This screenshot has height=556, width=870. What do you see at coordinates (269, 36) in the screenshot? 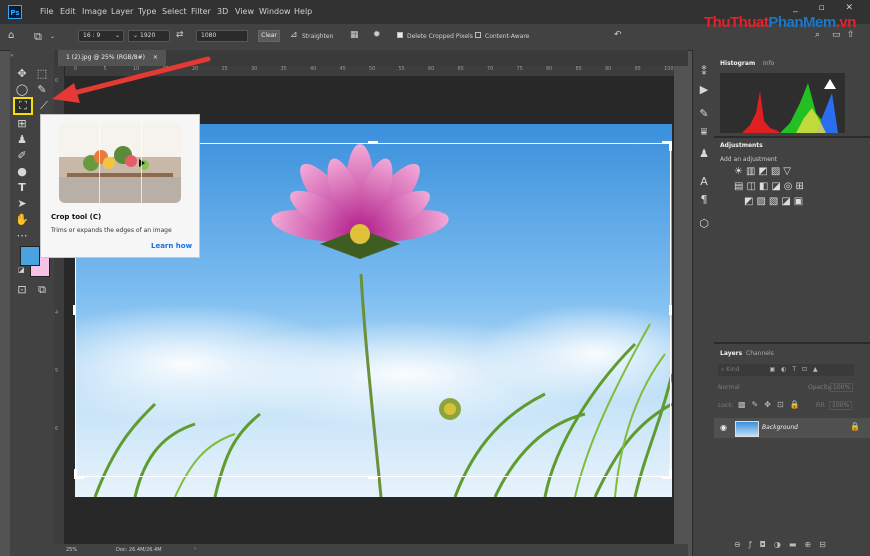
I see `clear-button: Clear` at bounding box center [269, 36].